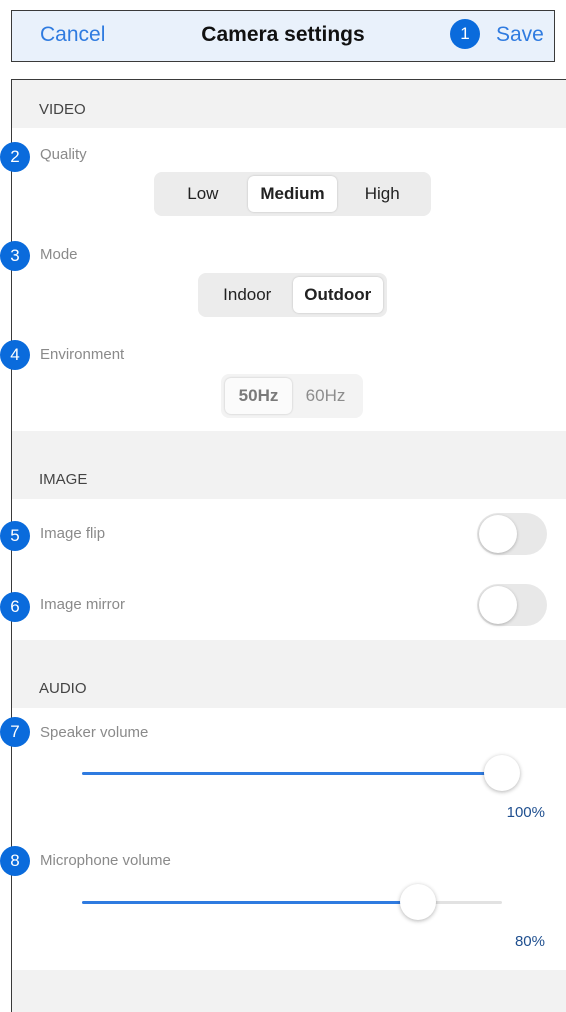 The height and width of the screenshot is (1012, 566). What do you see at coordinates (465, 34) in the screenshot?
I see `annotation-badge-1: 1` at bounding box center [465, 34].